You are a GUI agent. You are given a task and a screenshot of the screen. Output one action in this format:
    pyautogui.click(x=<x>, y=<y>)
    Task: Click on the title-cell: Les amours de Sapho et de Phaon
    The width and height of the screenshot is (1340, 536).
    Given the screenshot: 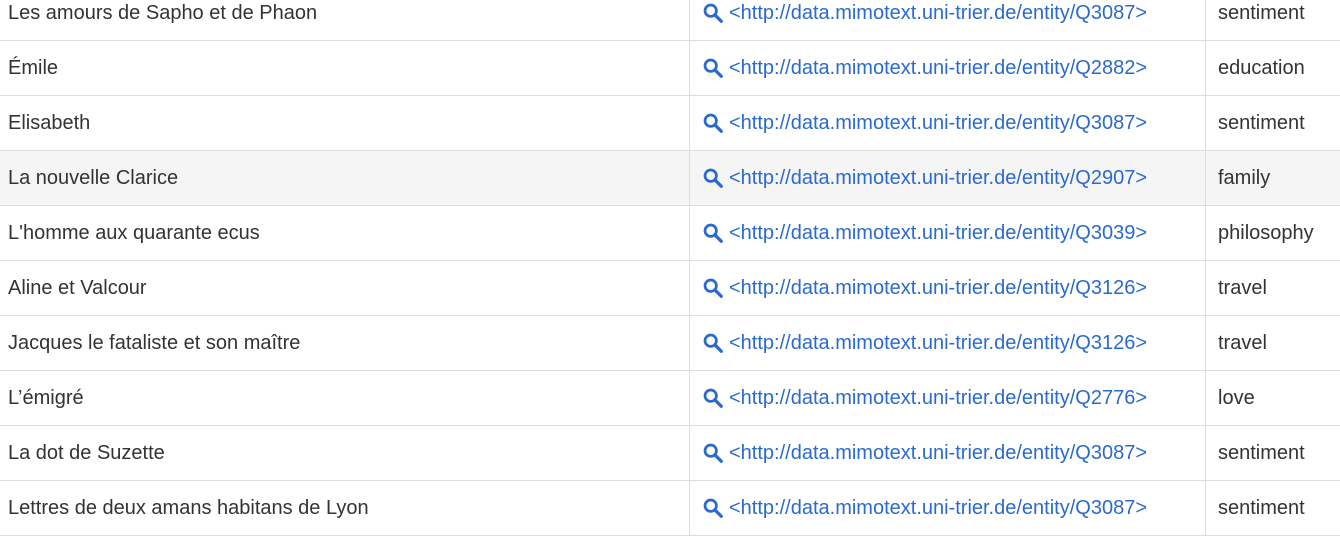 What is the action you would take?
    pyautogui.click(x=345, y=20)
    